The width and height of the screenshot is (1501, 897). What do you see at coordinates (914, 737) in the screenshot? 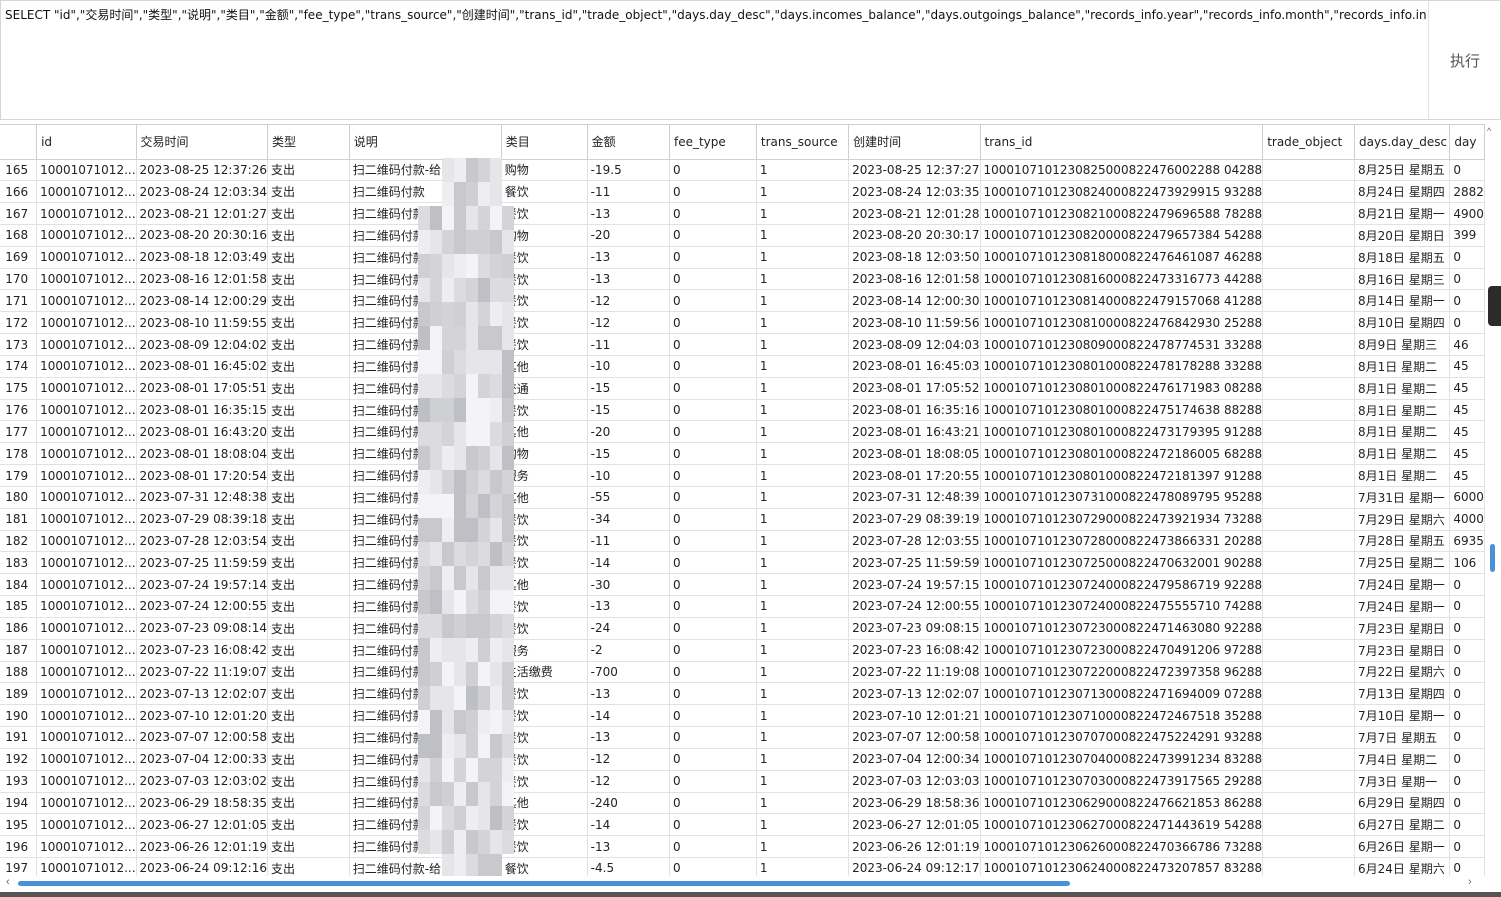
I see `table-cell: 2023-07-07 12:00:58` at bounding box center [914, 737].